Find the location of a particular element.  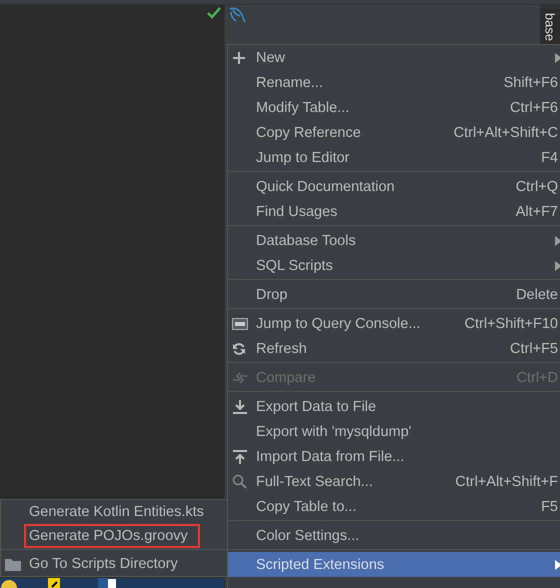

shortcut-label: Ctrl+F5 is located at coordinates (534, 348).